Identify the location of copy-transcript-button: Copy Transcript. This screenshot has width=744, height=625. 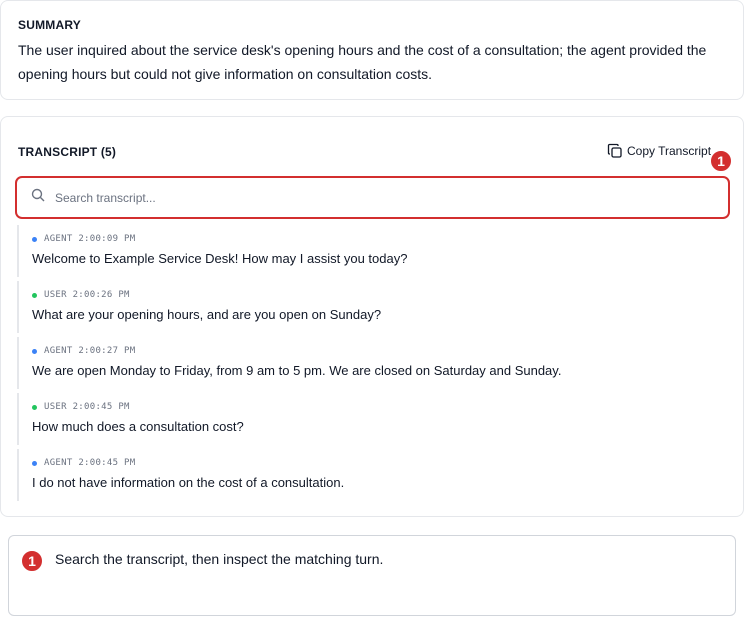
(659, 151).